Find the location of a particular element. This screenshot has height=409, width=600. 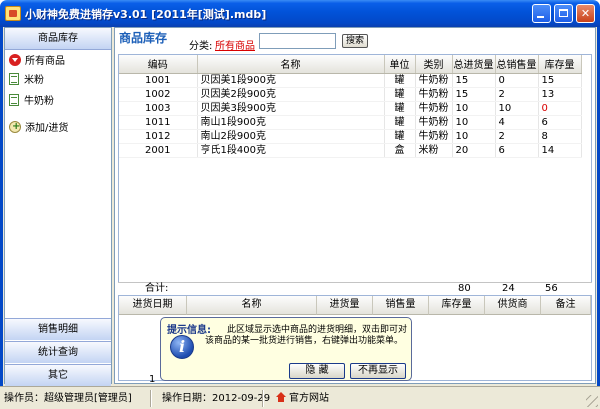

other-button: 其它 is located at coordinates (58, 375).